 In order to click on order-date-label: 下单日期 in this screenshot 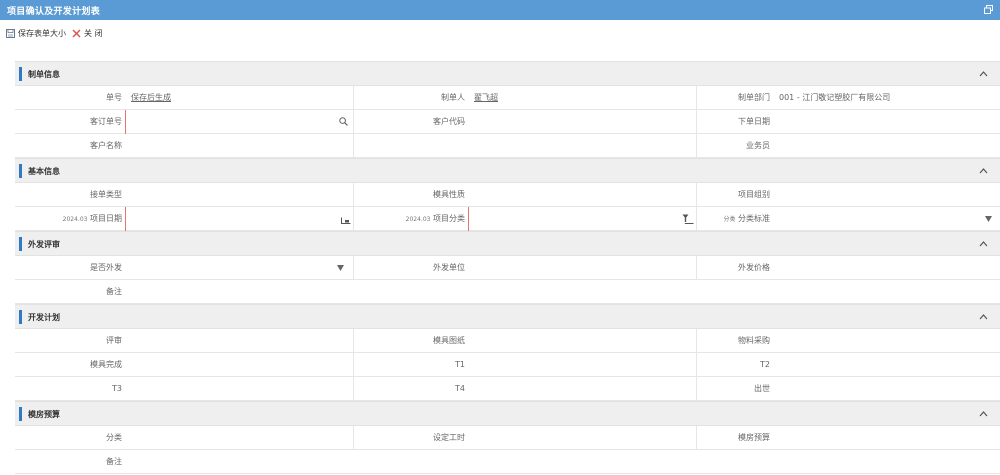, I will do `click(754, 121)`.